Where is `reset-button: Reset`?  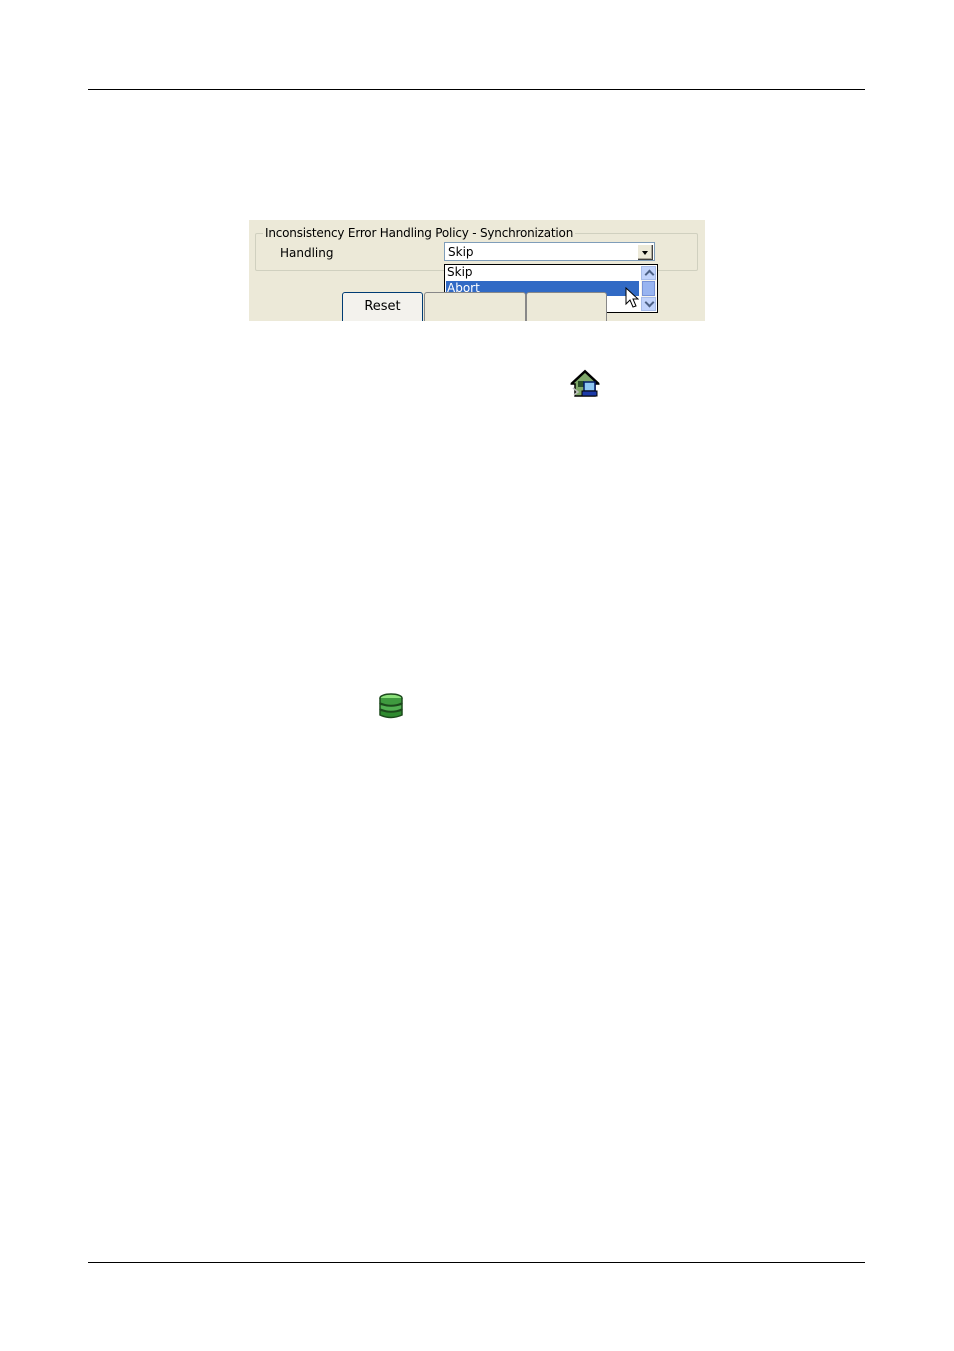
reset-button: Reset is located at coordinates (382, 306).